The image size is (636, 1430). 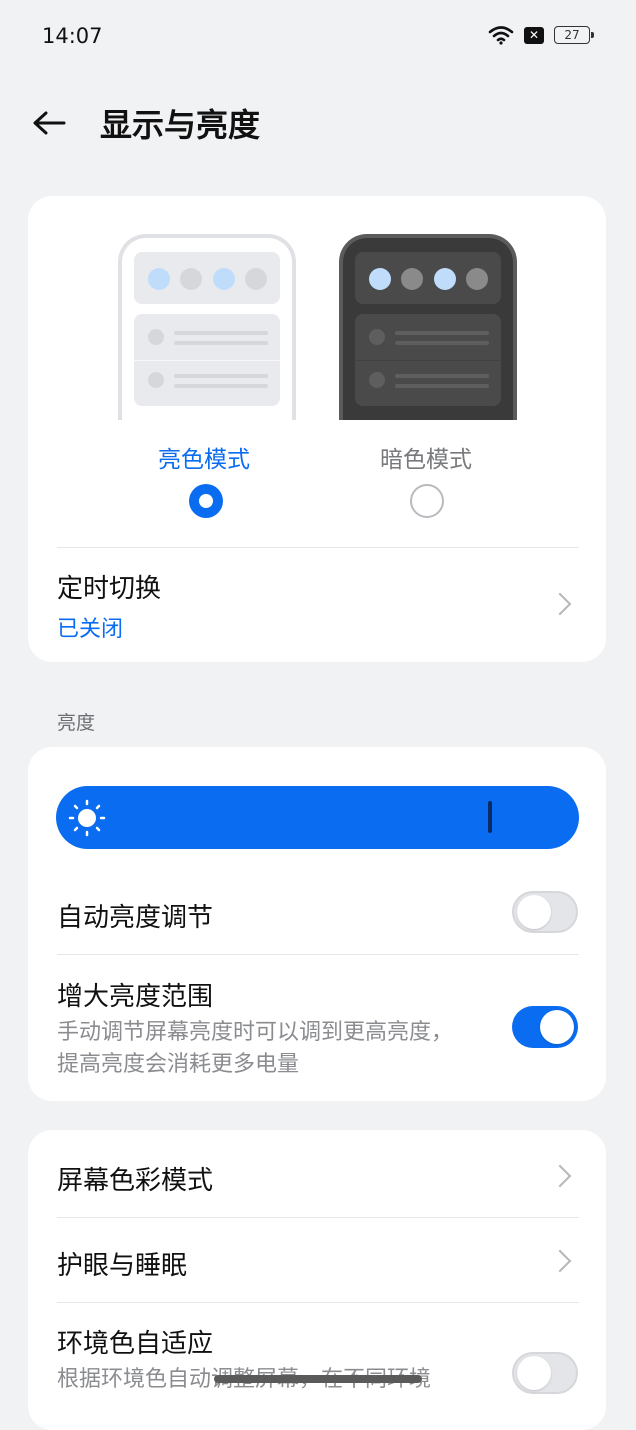 What do you see at coordinates (135, 918) in the screenshot?
I see `auto-brightness-label: 自动亮度调节` at bounding box center [135, 918].